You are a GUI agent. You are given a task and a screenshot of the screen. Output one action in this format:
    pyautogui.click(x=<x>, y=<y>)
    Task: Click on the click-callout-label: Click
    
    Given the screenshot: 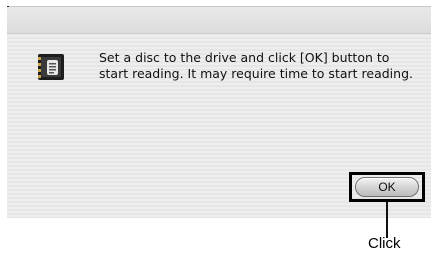 What is the action you would take?
    pyautogui.click(x=384, y=243)
    